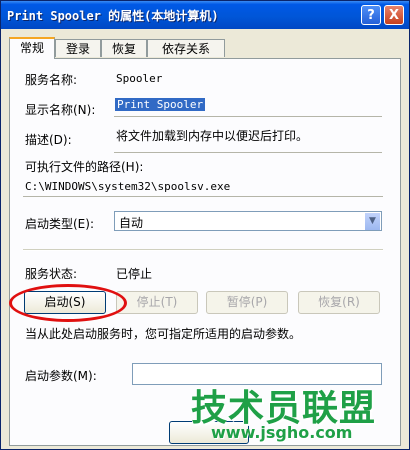 This screenshot has width=410, height=450. Describe the element at coordinates (339, 302) in the screenshot. I see `resume-button: 恢复(R)` at that location.